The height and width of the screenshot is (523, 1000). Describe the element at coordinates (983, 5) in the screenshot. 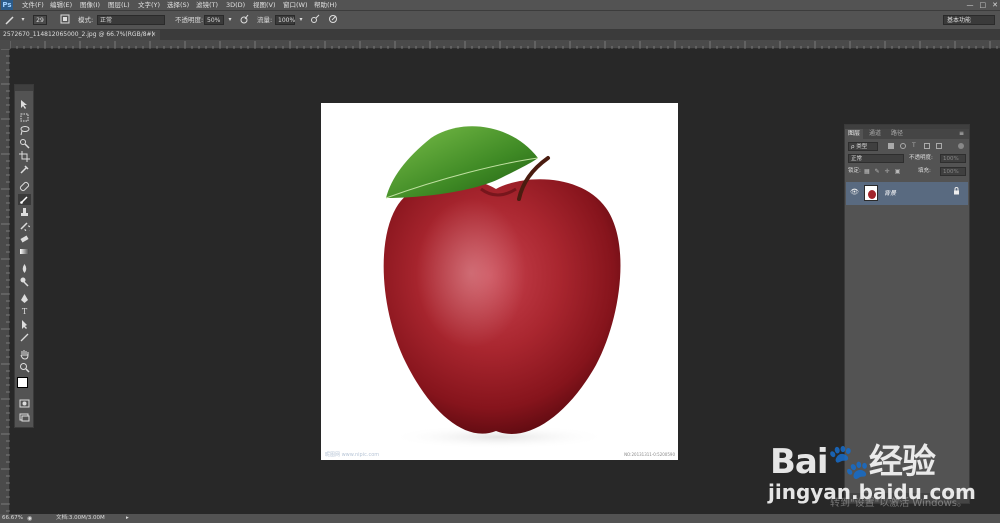

I see `maximize-button: □` at that location.